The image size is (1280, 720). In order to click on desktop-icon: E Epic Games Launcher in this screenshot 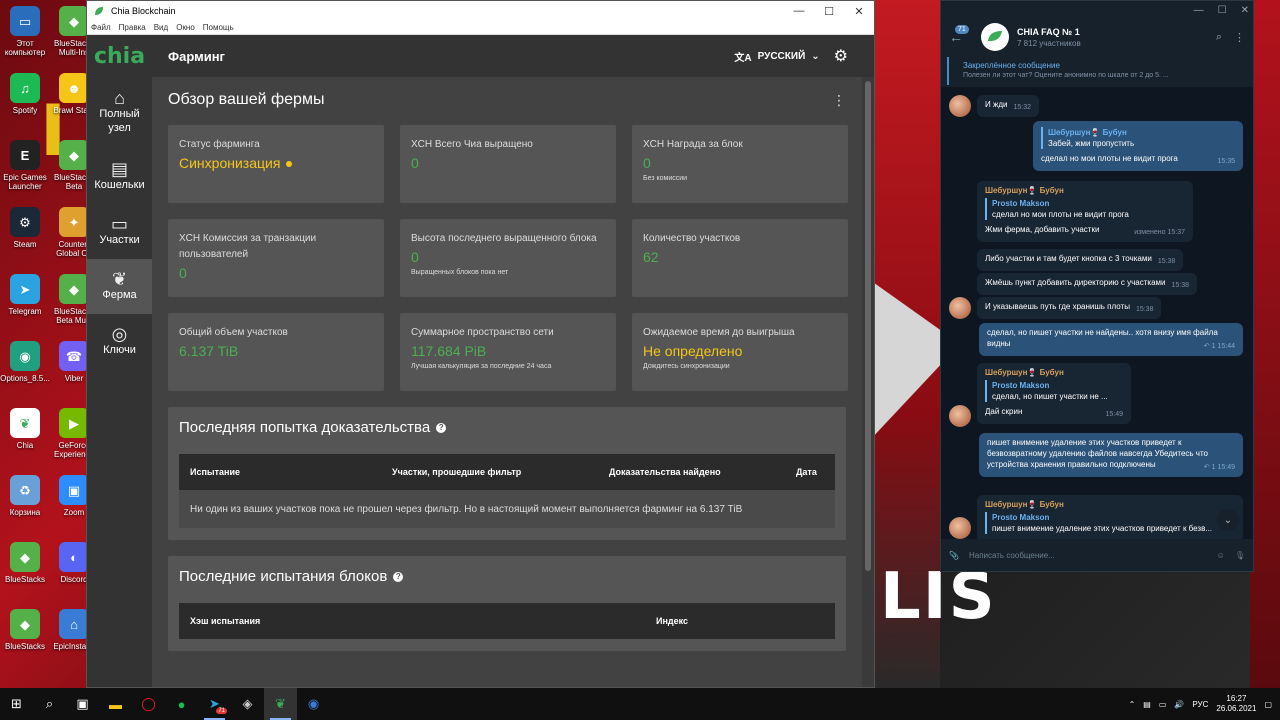, I will do `click(25, 165)`.